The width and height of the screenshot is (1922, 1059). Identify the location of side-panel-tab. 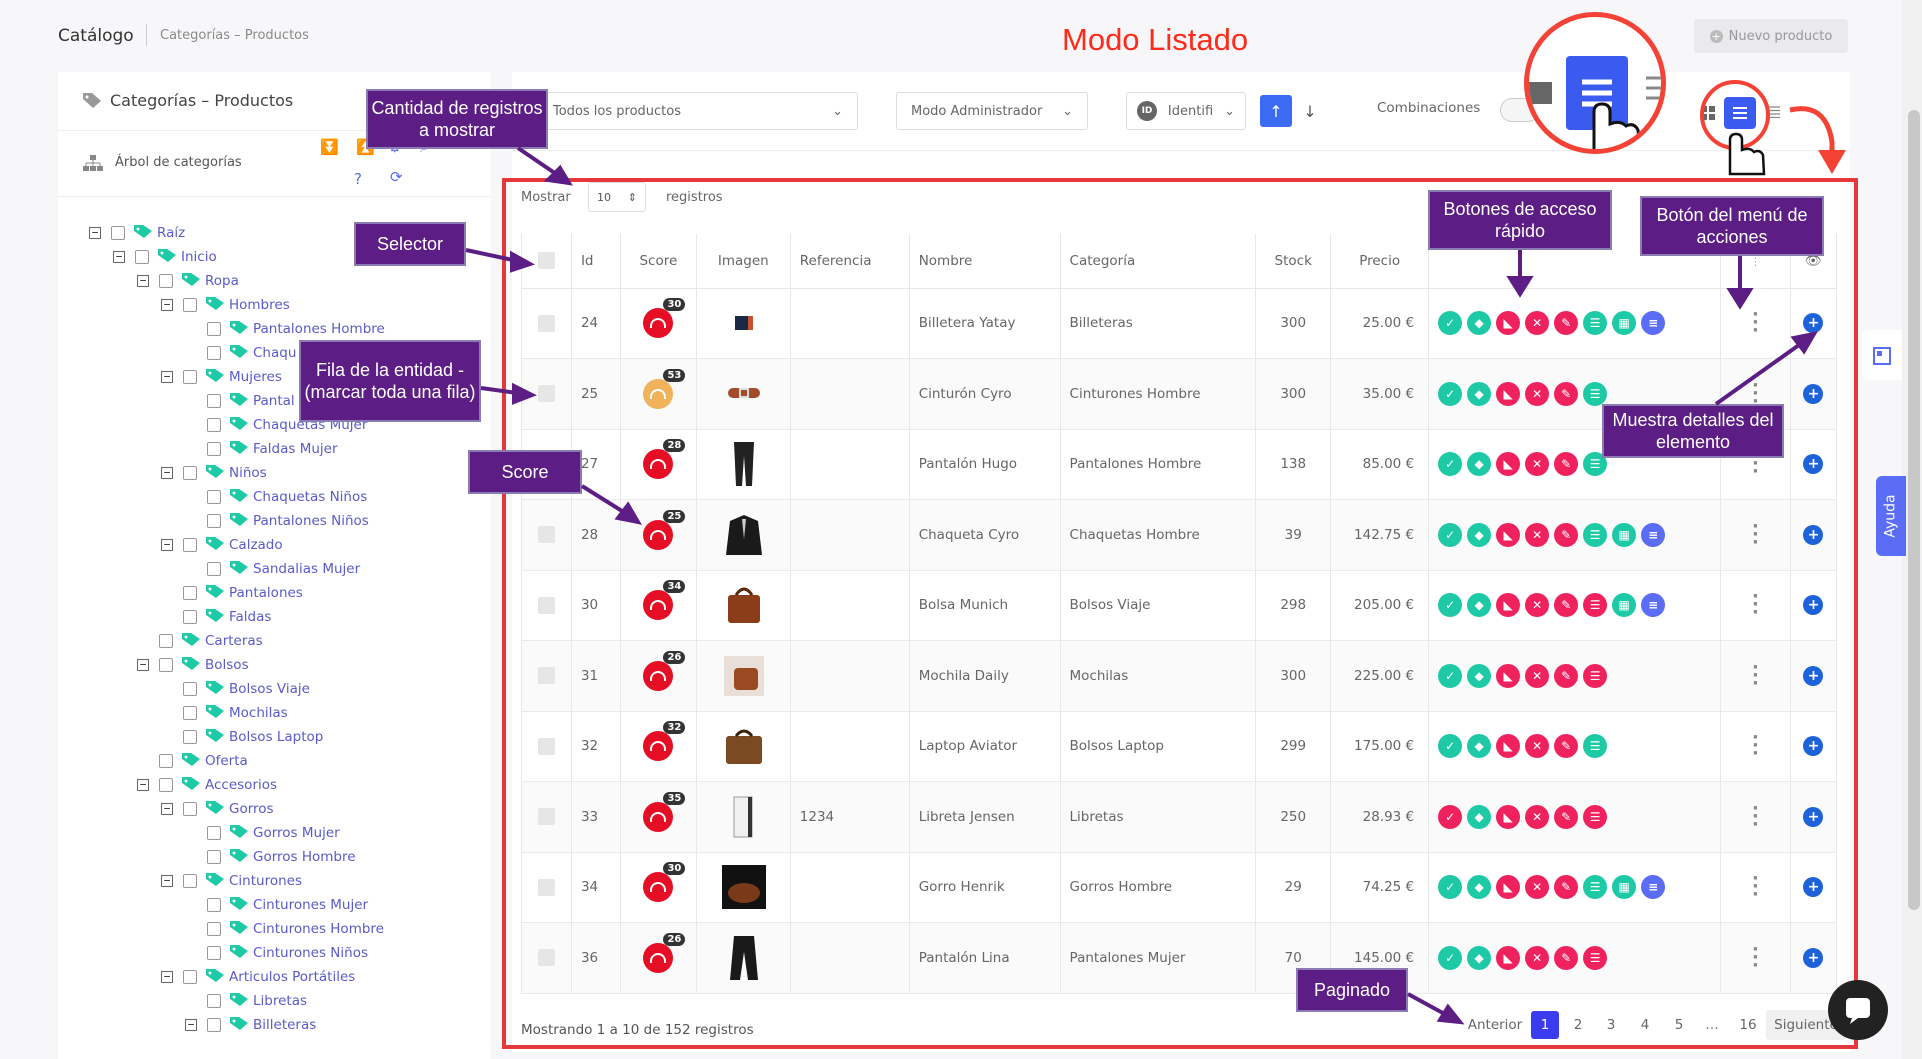
(1882, 355).